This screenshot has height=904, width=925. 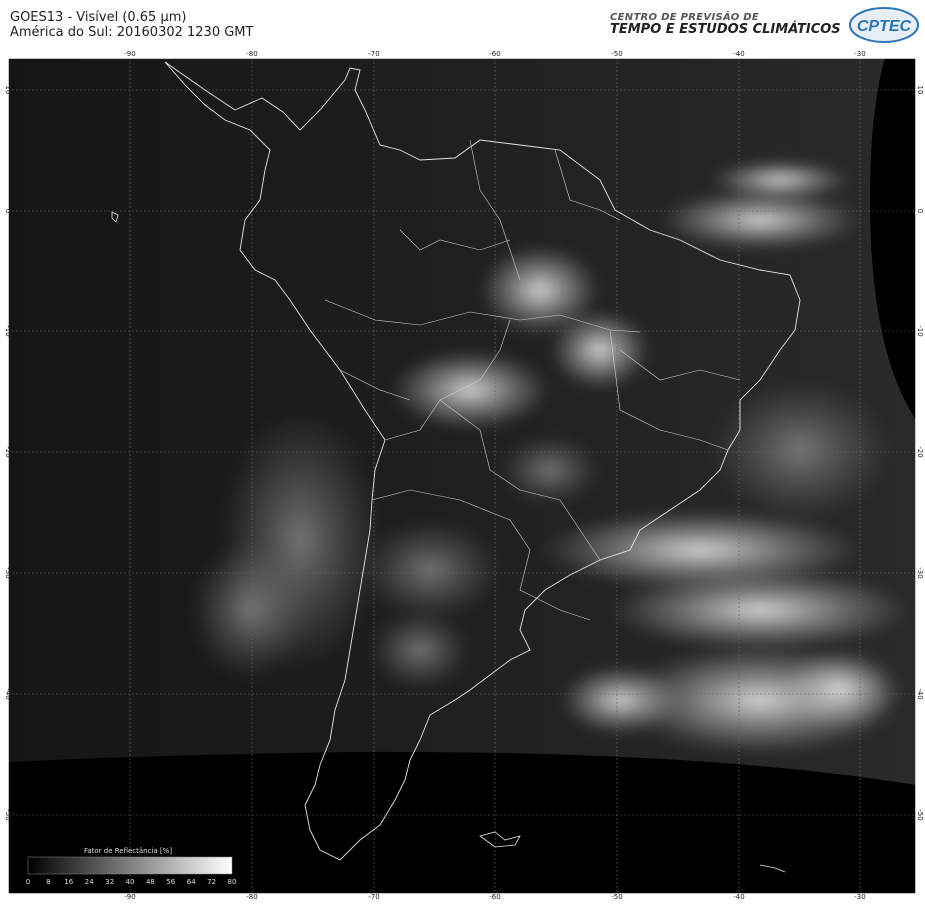 I want to click on logo-text: CPTEC, so click(x=884, y=26).